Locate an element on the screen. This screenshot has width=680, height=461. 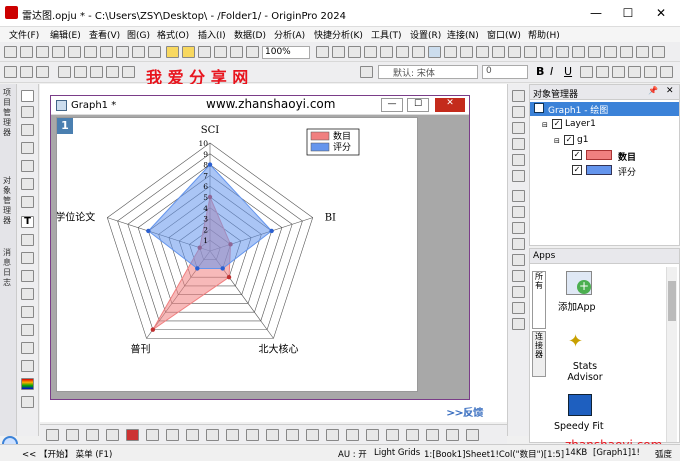
copy-format-icon is located at coordinates (112, 72).